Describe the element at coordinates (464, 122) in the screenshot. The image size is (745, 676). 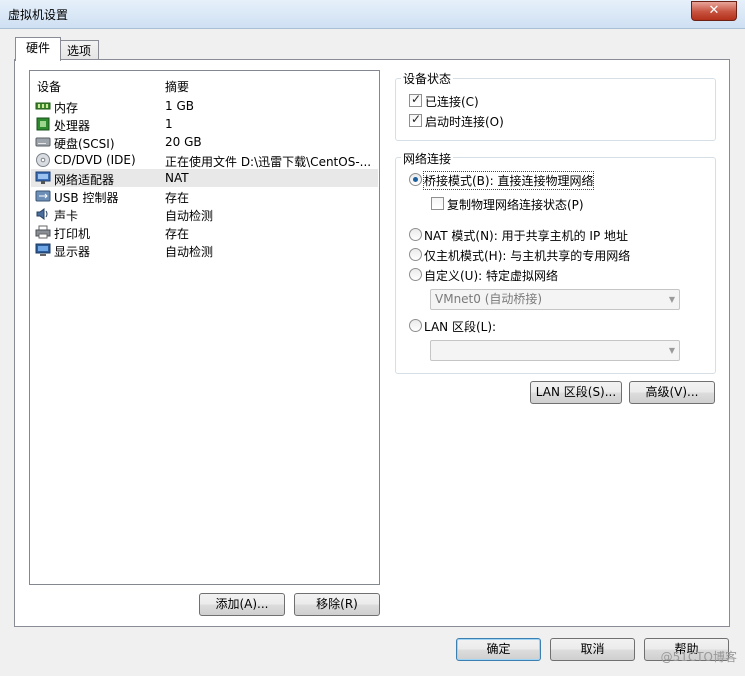
I see `connect-at-power-on-label: 启动时连接(O)` at that location.